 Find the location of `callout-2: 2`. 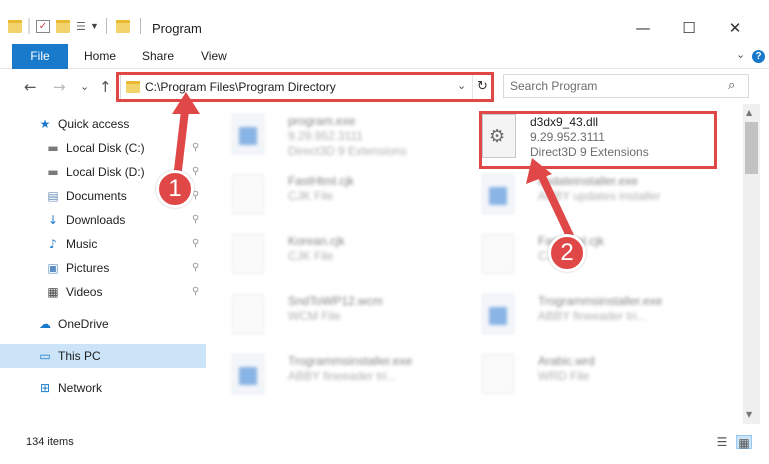

callout-2: 2 is located at coordinates (567, 253).